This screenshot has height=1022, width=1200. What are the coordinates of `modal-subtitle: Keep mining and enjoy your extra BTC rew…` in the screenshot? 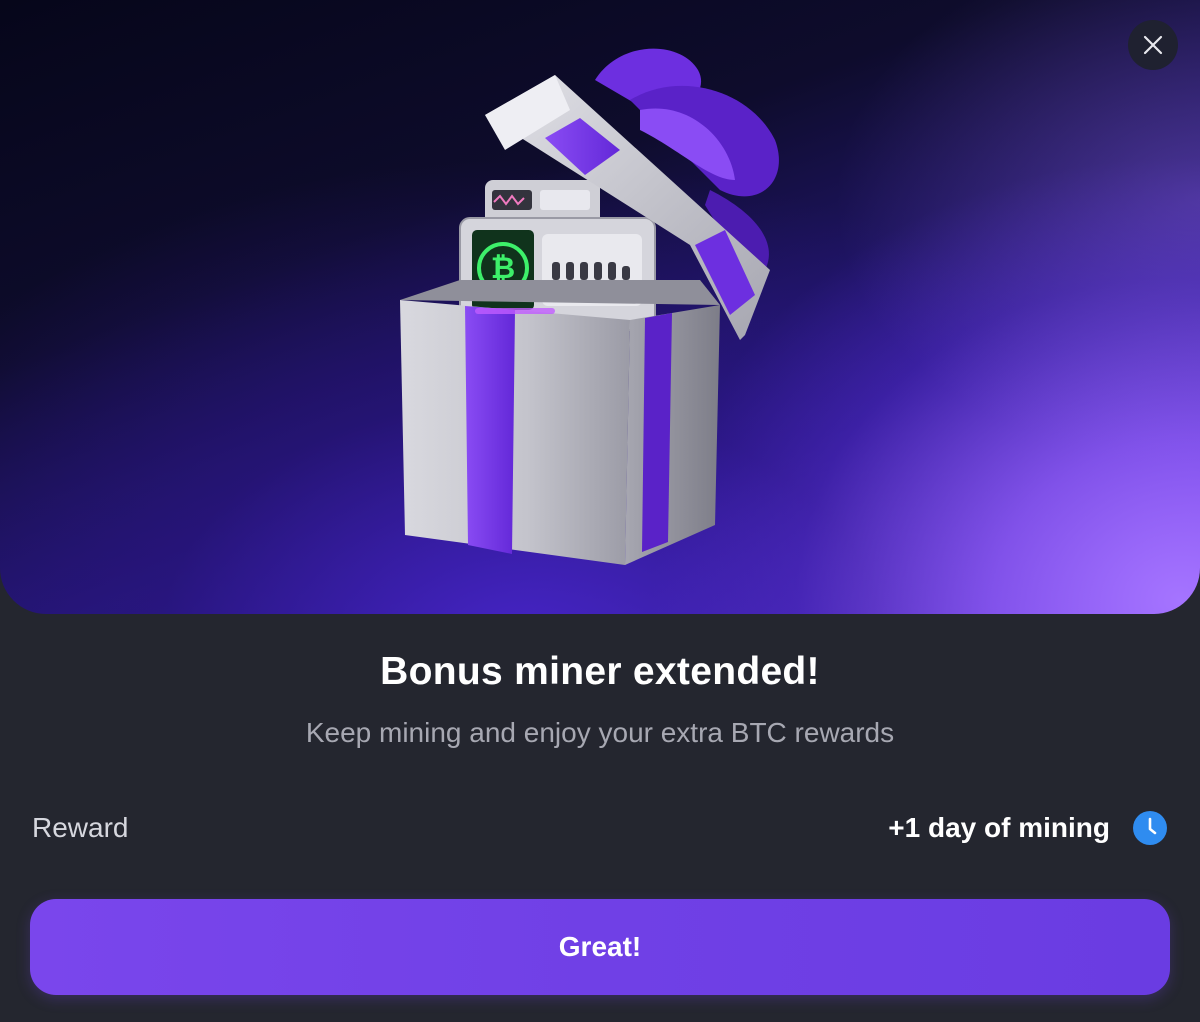 It's located at (600, 732).